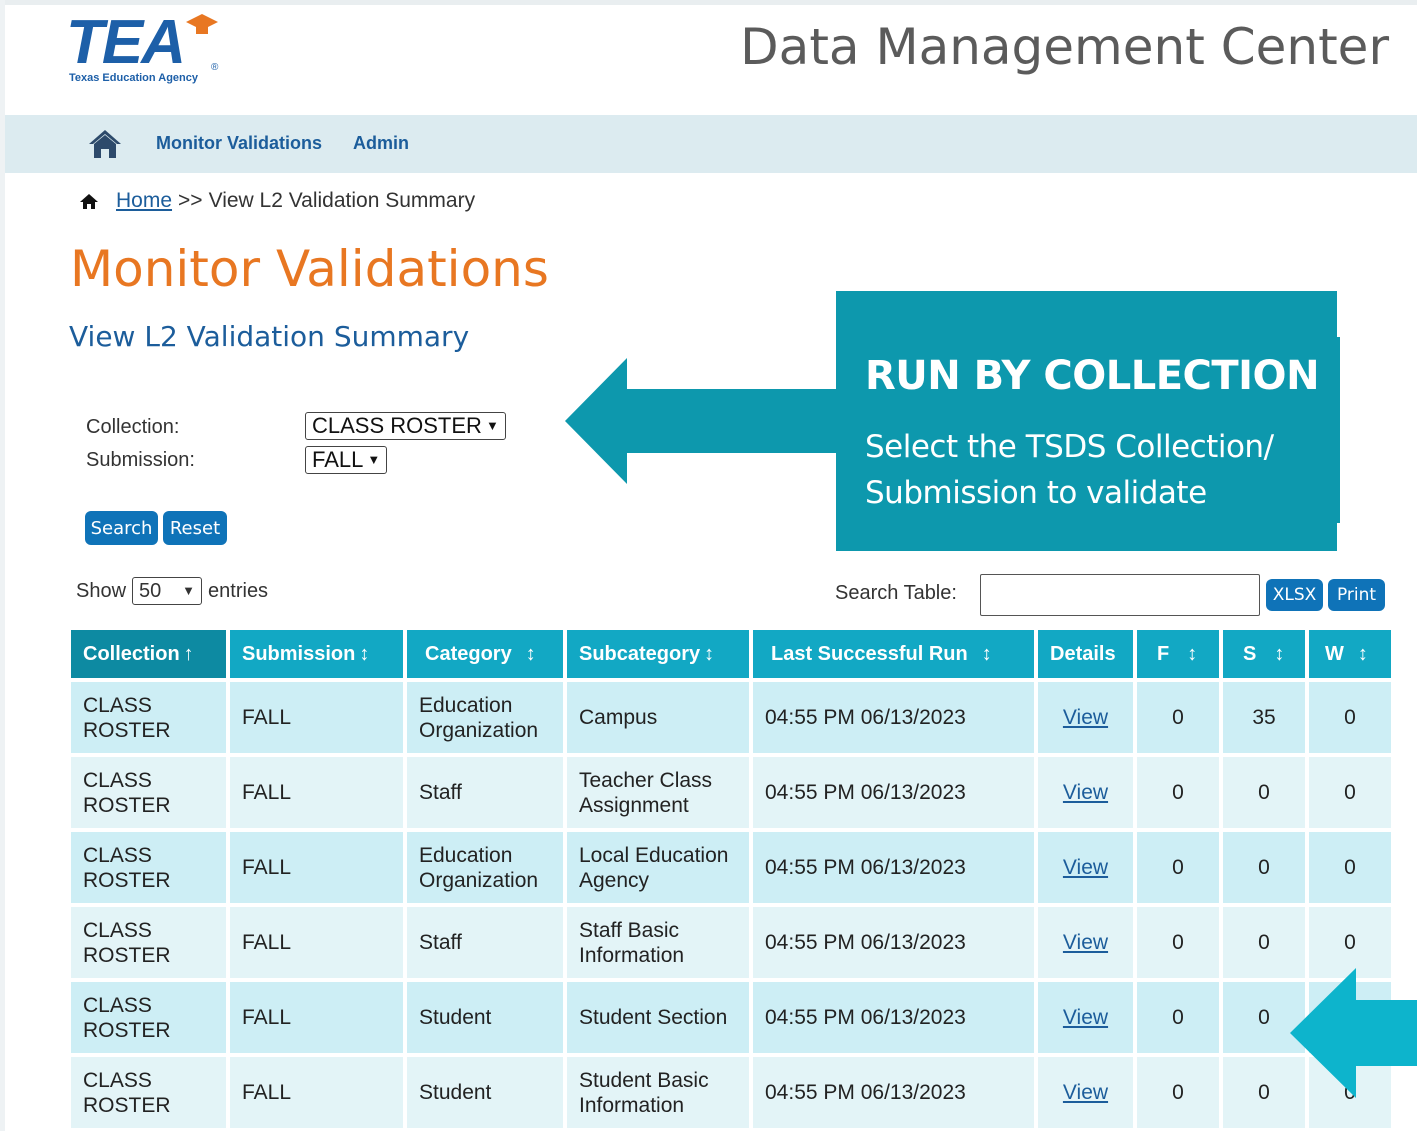  Describe the element at coordinates (239, 143) in the screenshot. I see `nav-monitor-validations: Monitor Validations` at that location.